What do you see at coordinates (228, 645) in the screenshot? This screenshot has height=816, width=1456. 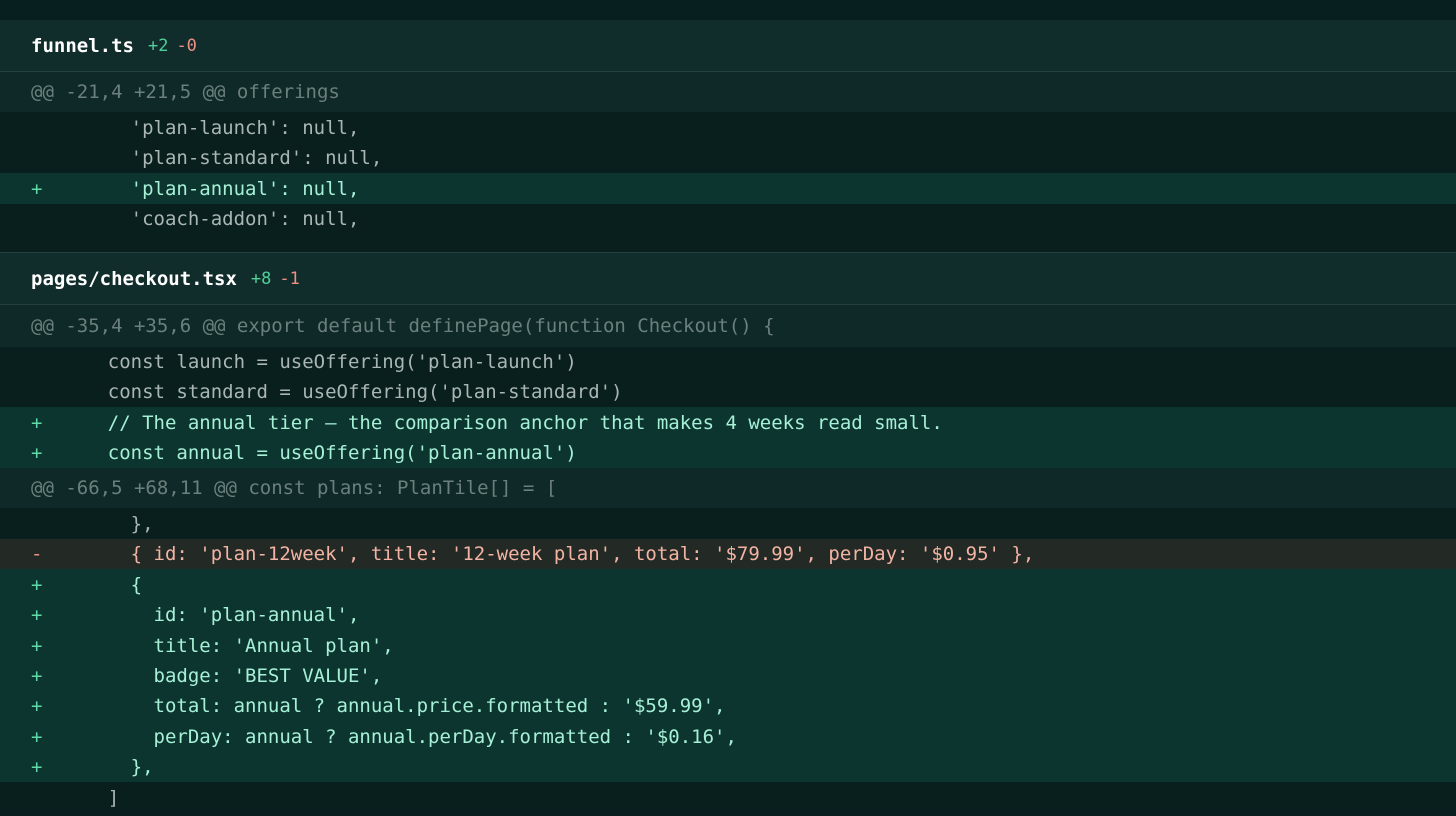 I see `code-text: title: 'Annual plan',` at bounding box center [228, 645].